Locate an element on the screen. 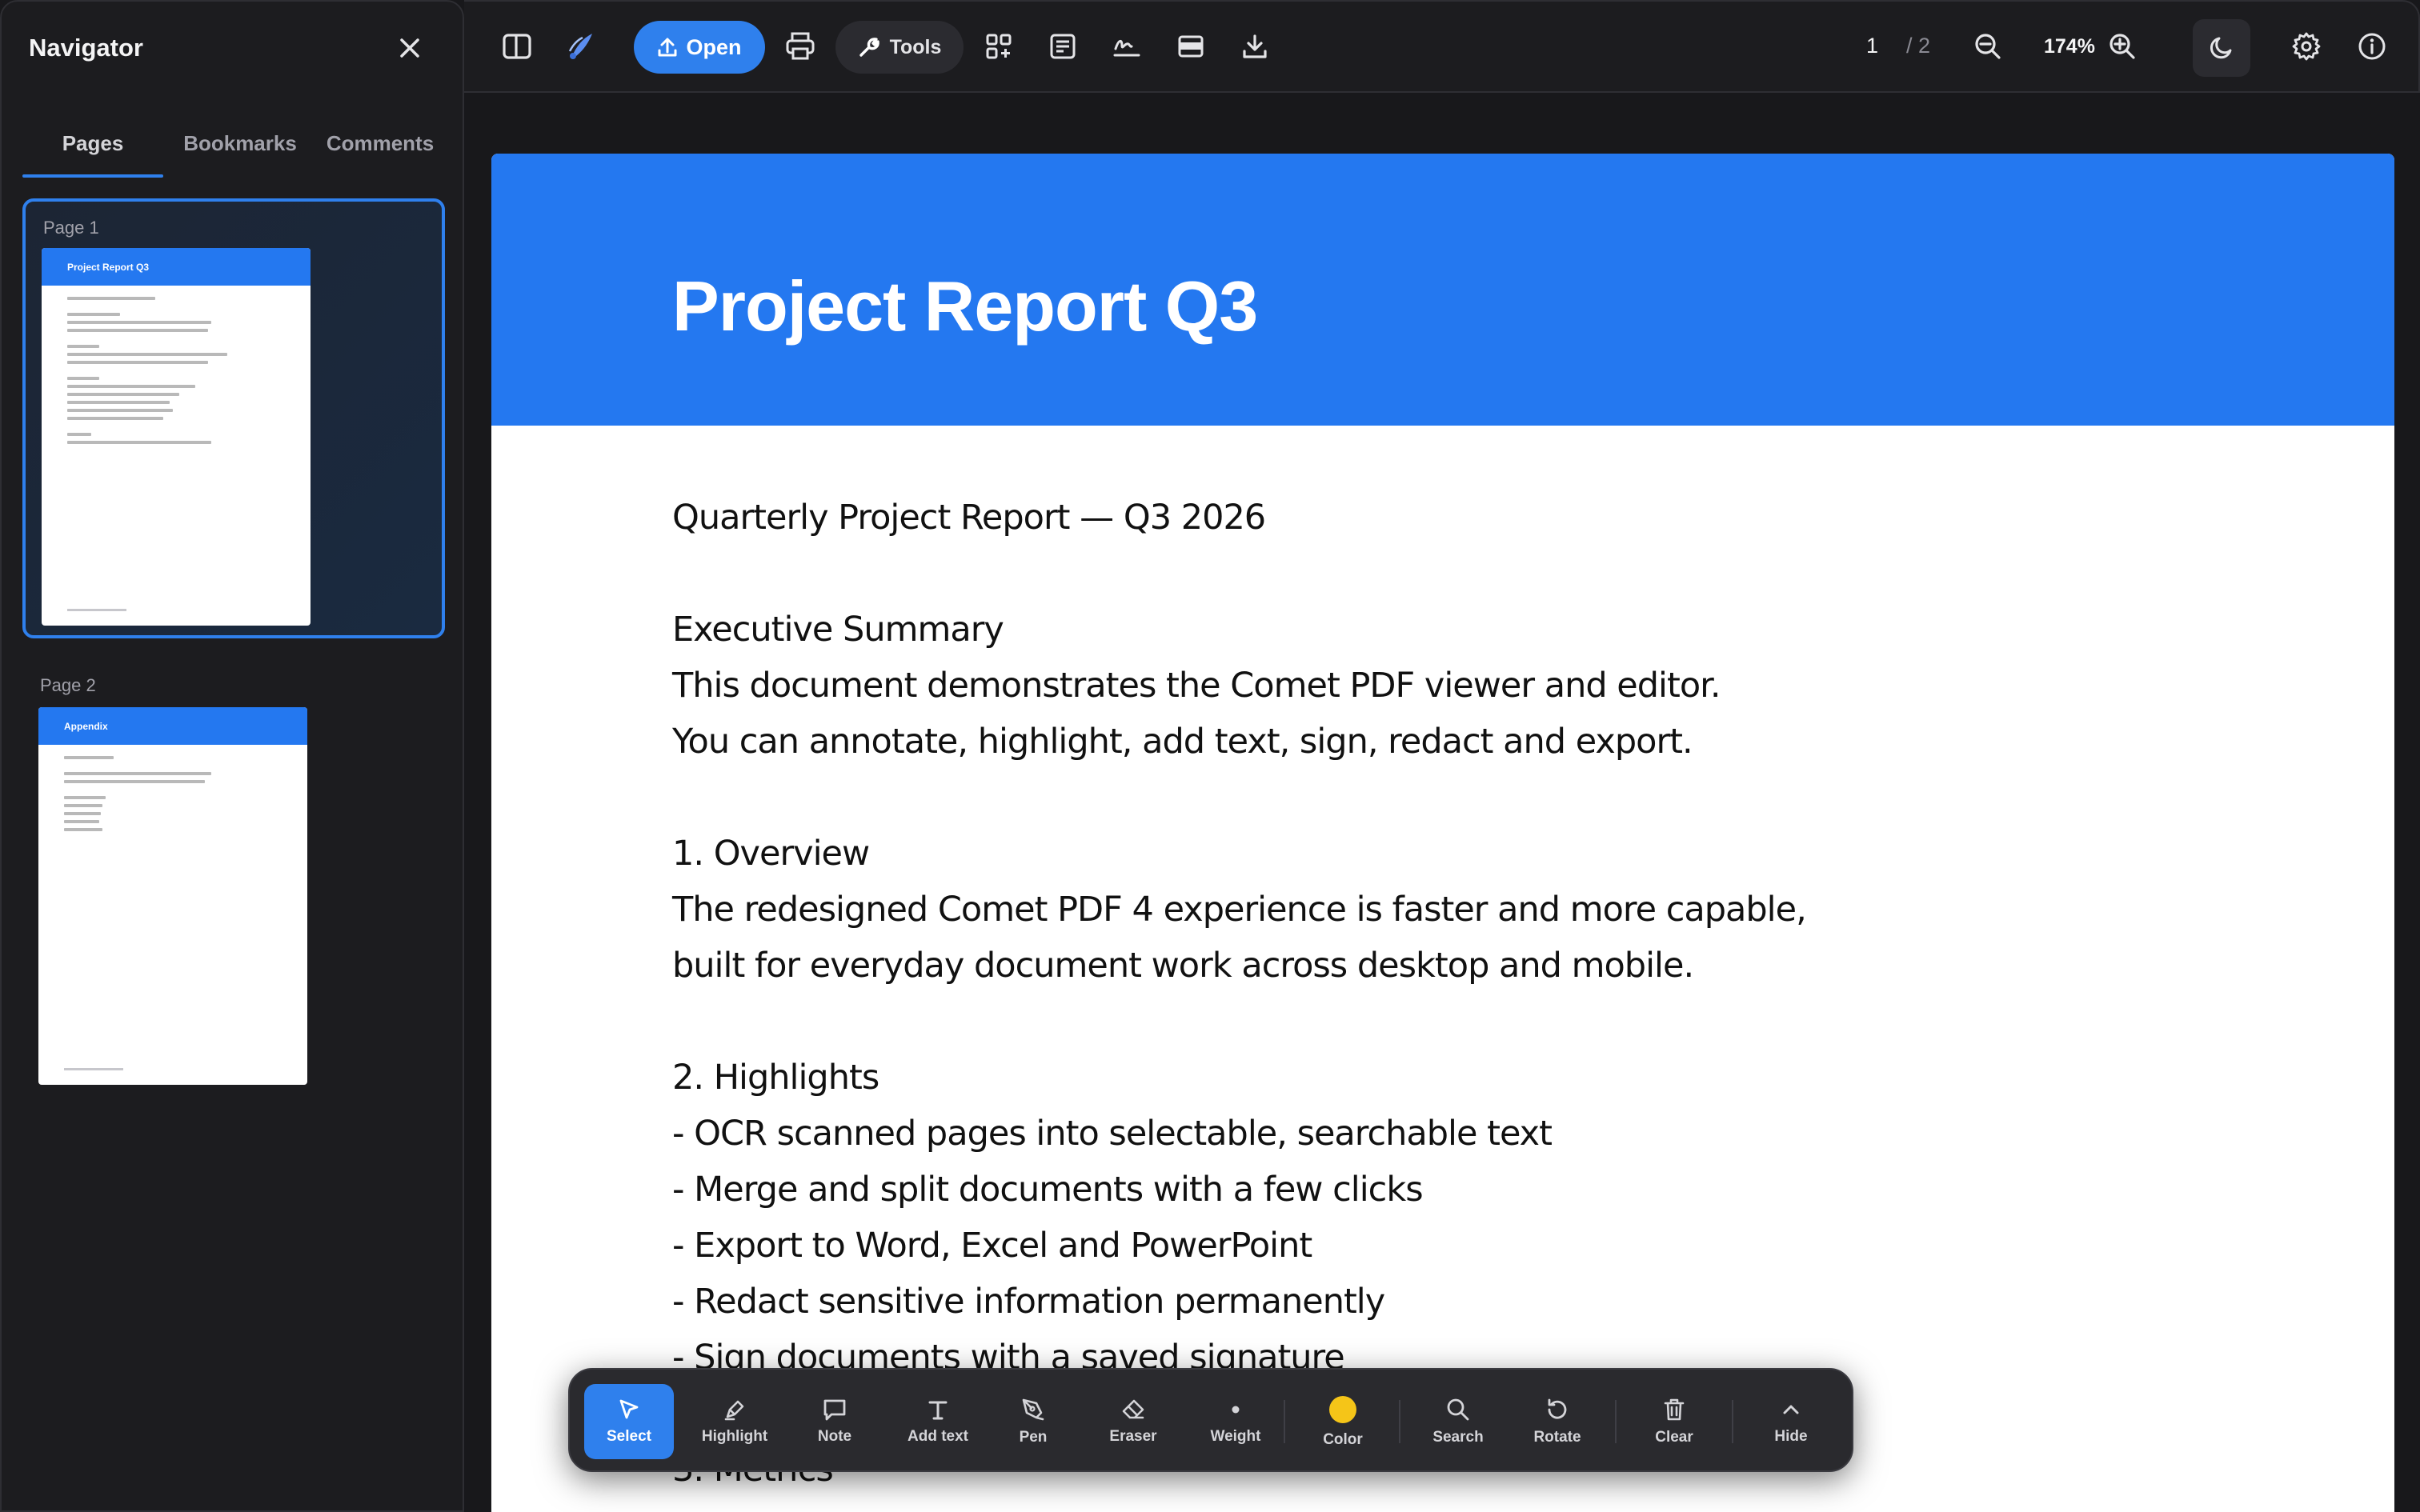  eraser-tool-label: Eraser is located at coordinates (1133, 1436).